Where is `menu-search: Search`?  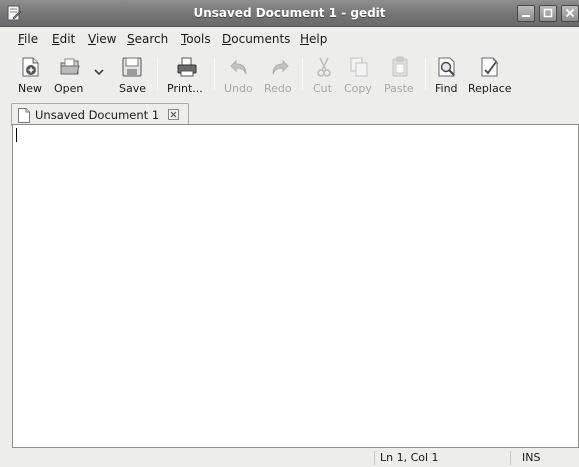
menu-search: Search is located at coordinates (147, 39).